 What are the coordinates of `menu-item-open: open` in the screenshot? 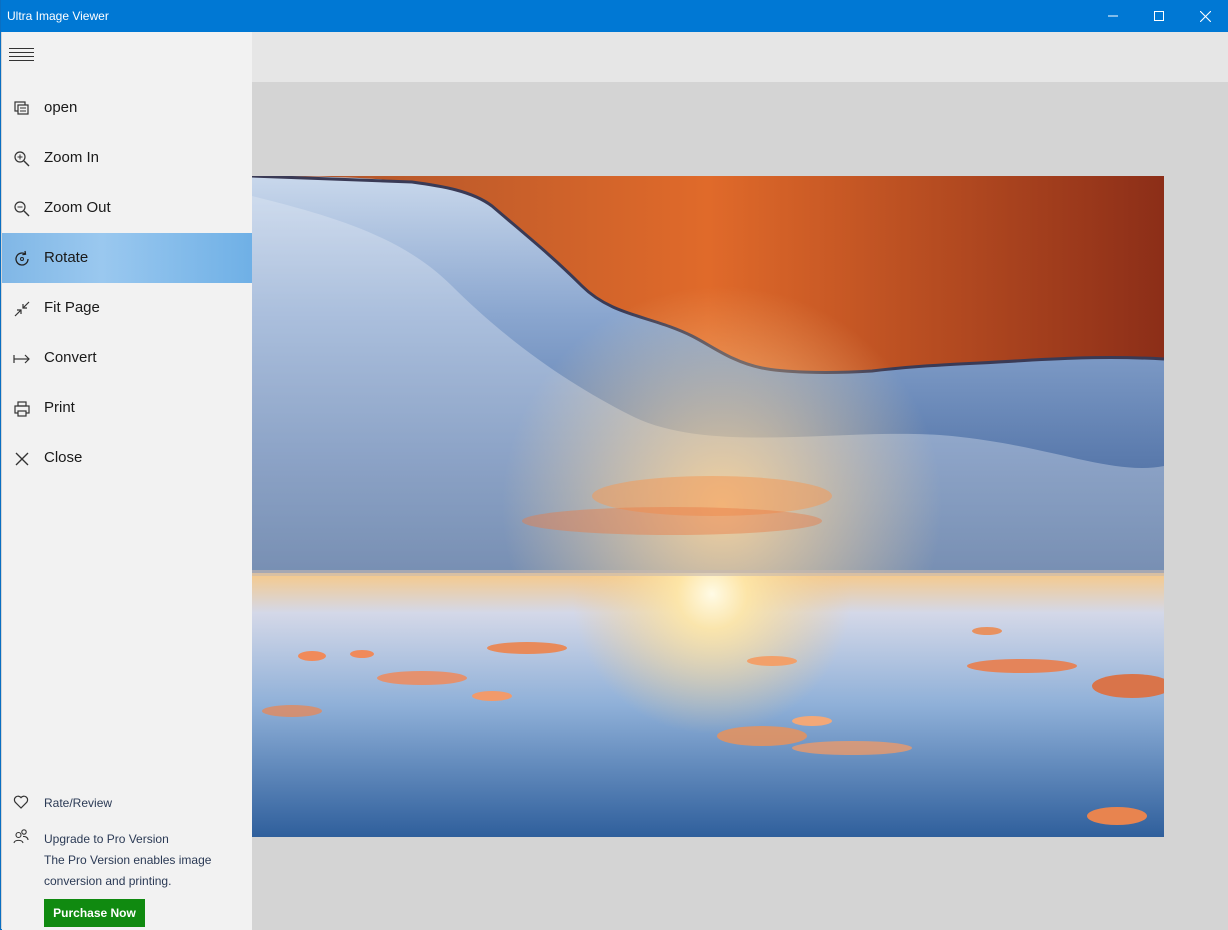 It's located at (127, 108).